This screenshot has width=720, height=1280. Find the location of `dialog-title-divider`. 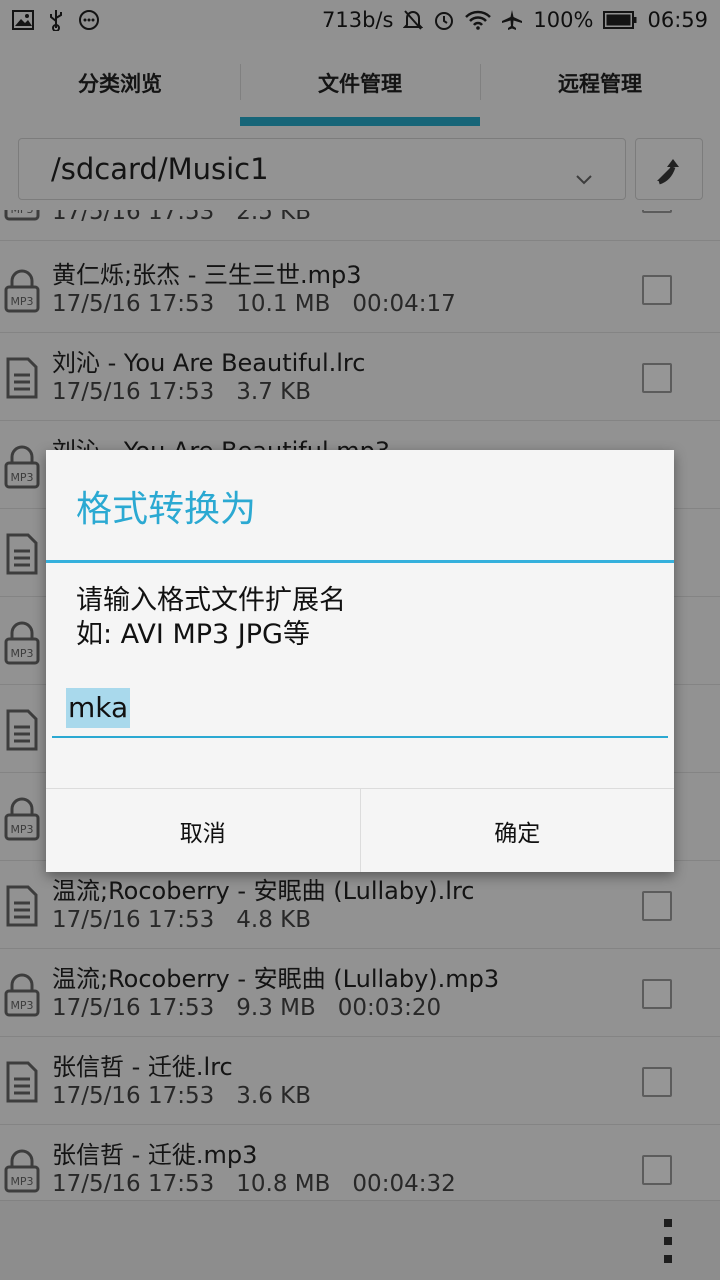

dialog-title-divider is located at coordinates (360, 561).